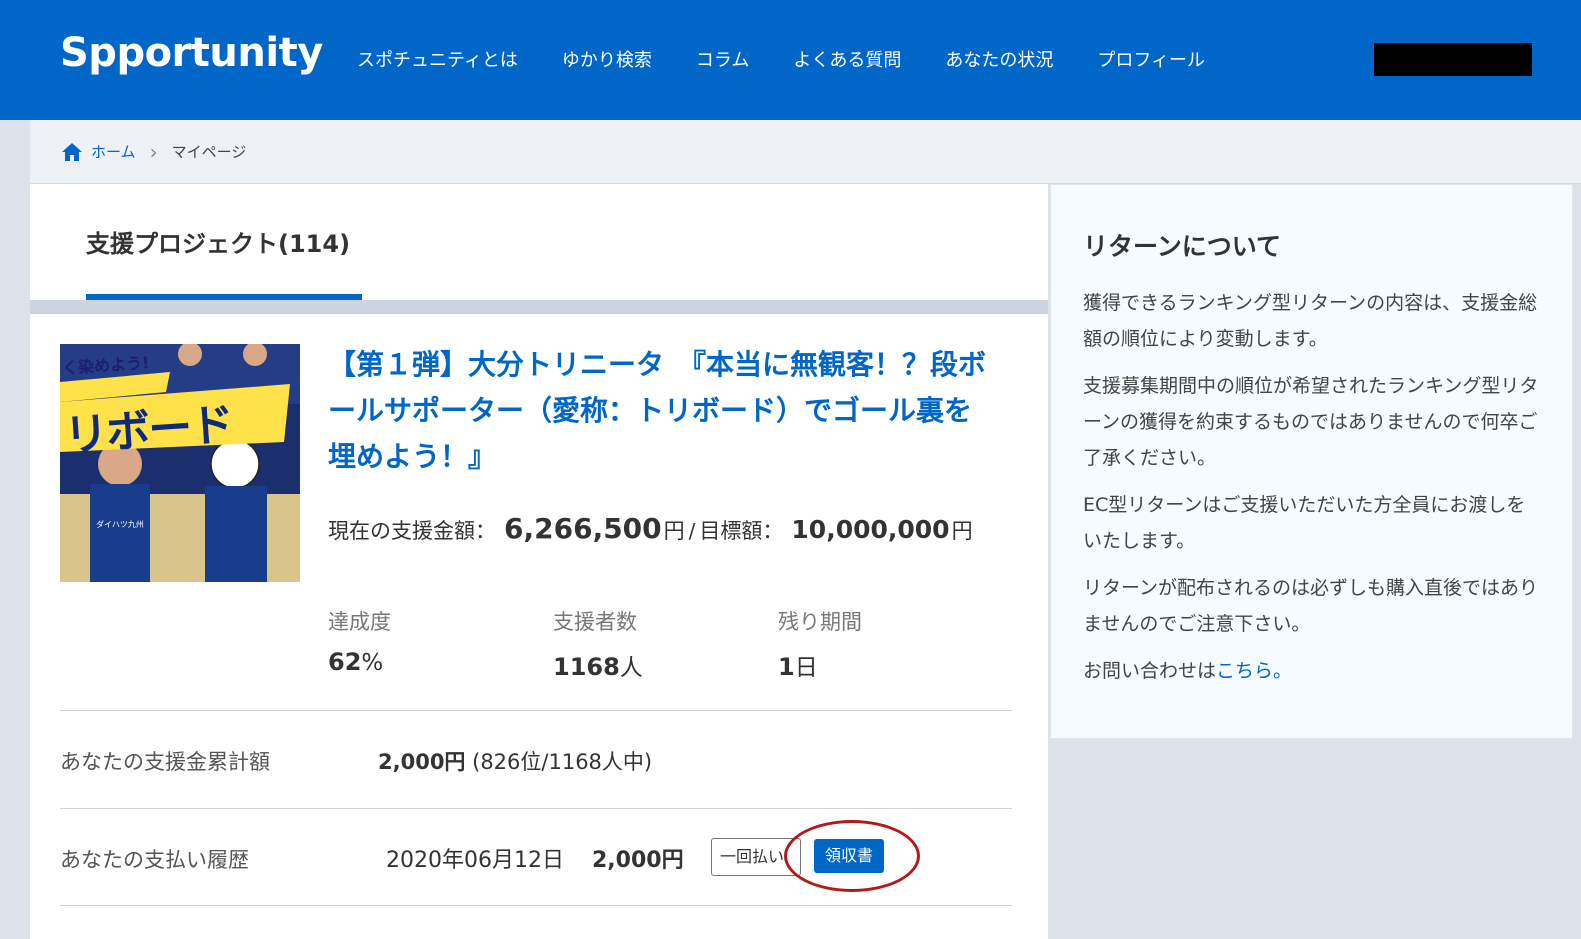  What do you see at coordinates (359, 622) in the screenshot?
I see `stat-label: 達成度` at bounding box center [359, 622].